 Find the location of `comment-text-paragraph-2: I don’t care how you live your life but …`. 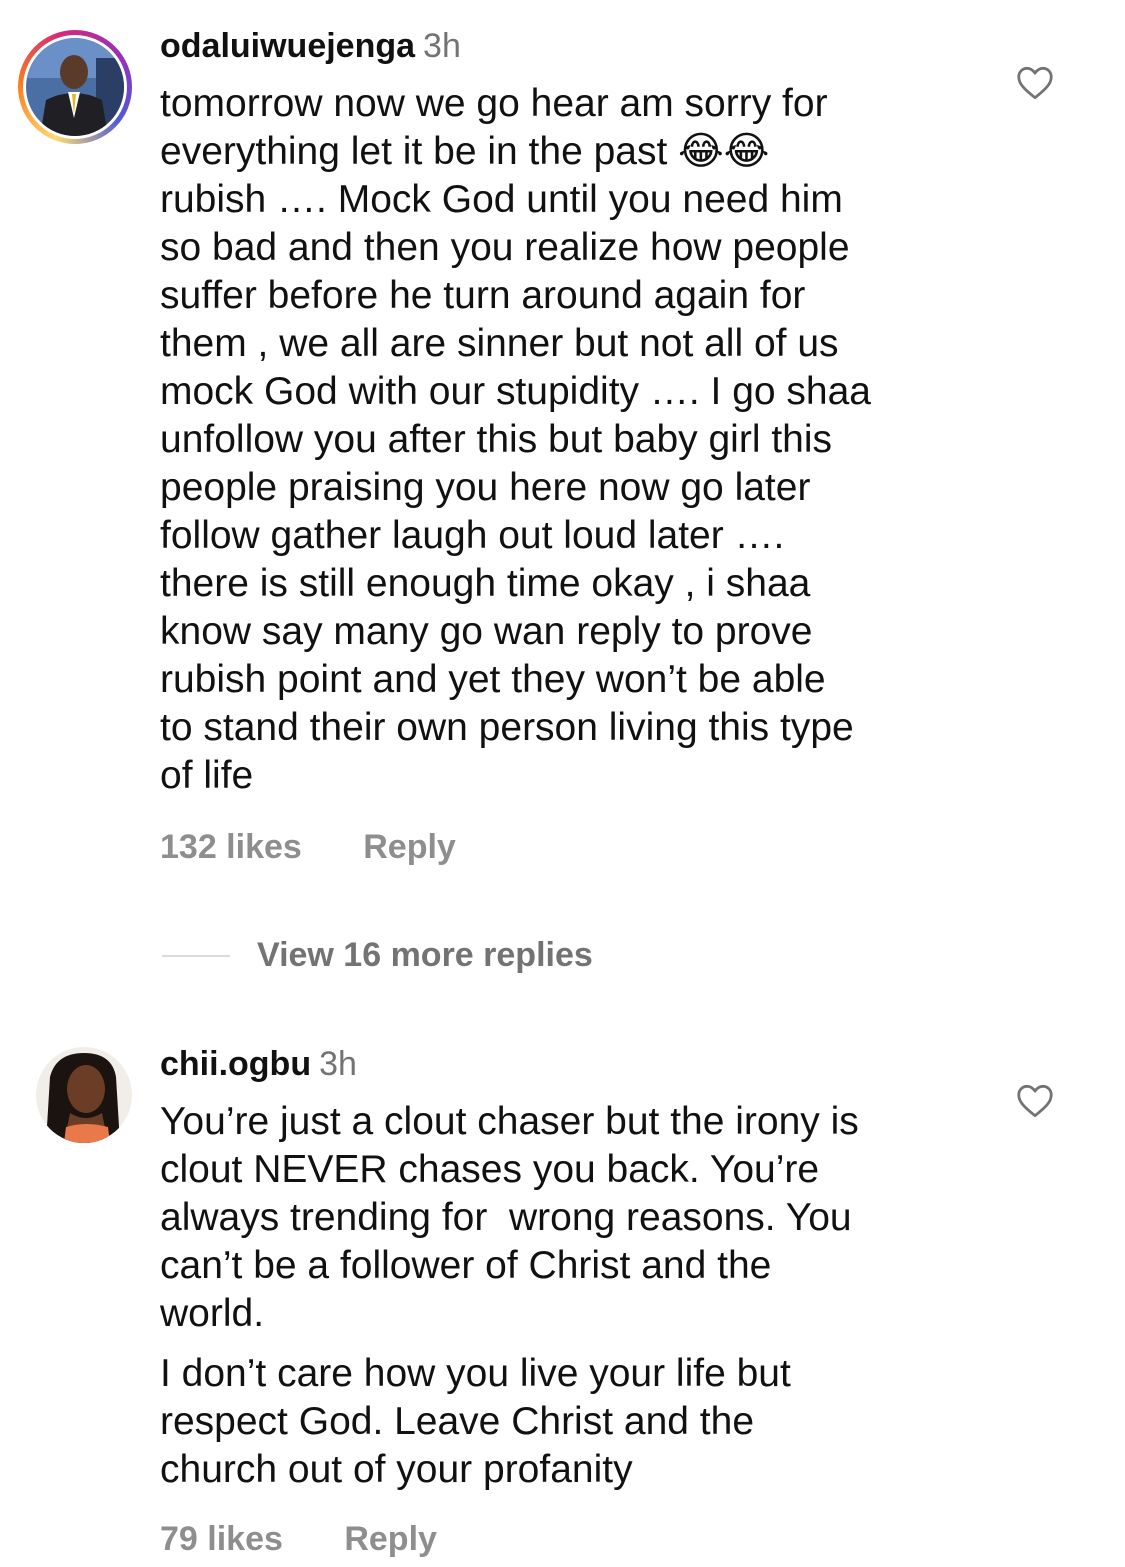

comment-text-paragraph-2: I don’t care how you live your life but … is located at coordinates (475, 1421).